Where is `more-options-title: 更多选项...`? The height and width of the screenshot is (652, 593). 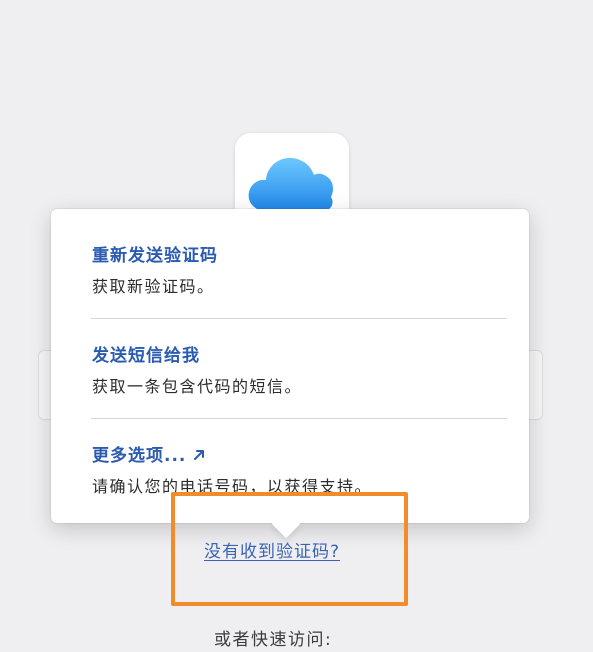 more-options-title: 更多选项... is located at coordinates (299, 456).